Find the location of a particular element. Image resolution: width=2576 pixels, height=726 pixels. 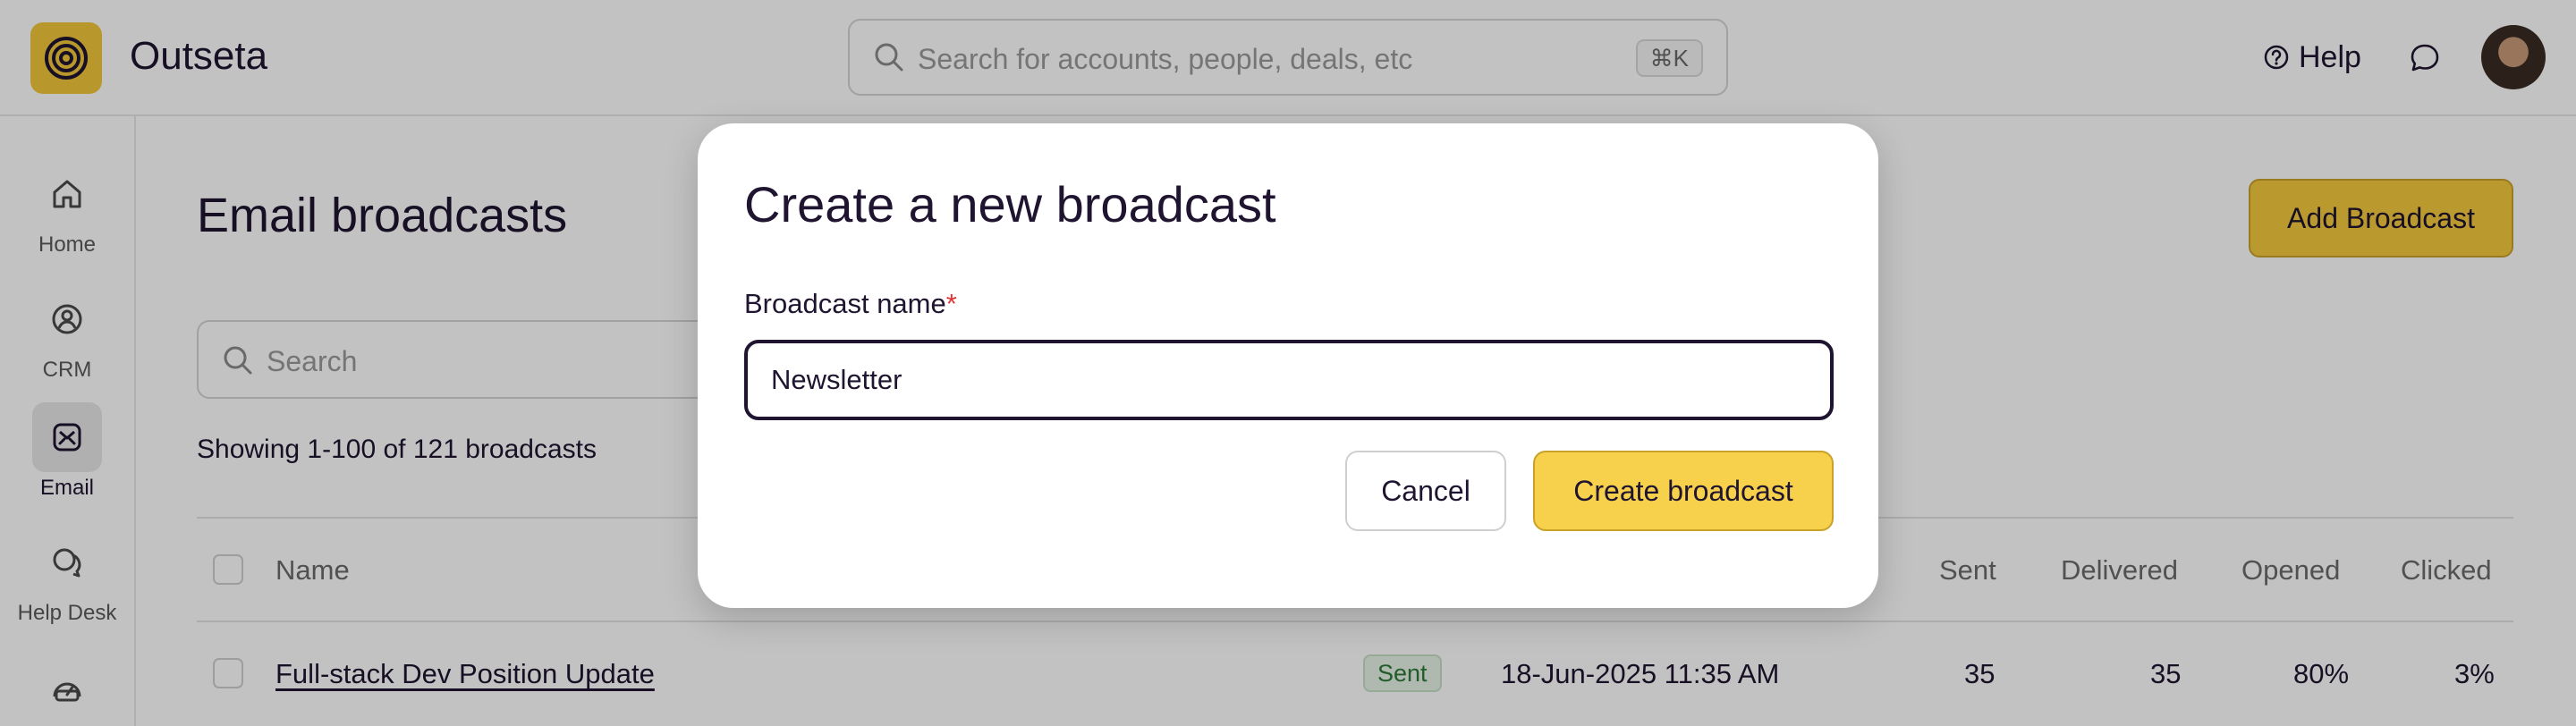

broadcast-name-input is located at coordinates (1289, 380).